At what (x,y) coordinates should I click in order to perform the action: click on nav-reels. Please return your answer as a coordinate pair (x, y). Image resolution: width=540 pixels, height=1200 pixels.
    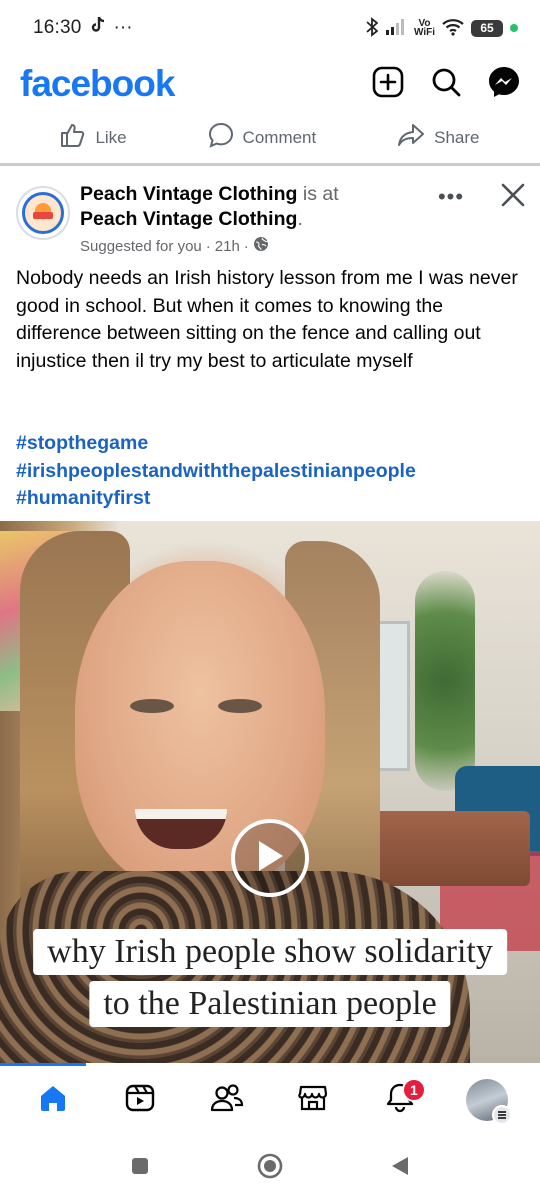
    Looking at the image, I should click on (140, 1100).